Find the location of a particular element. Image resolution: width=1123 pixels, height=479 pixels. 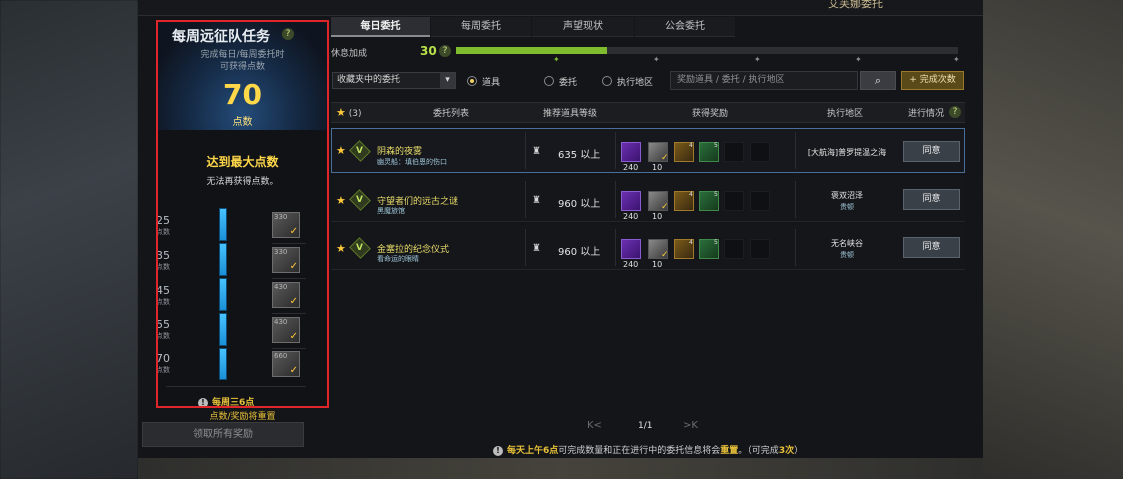

pager-prev-button: K< is located at coordinates (594, 425).